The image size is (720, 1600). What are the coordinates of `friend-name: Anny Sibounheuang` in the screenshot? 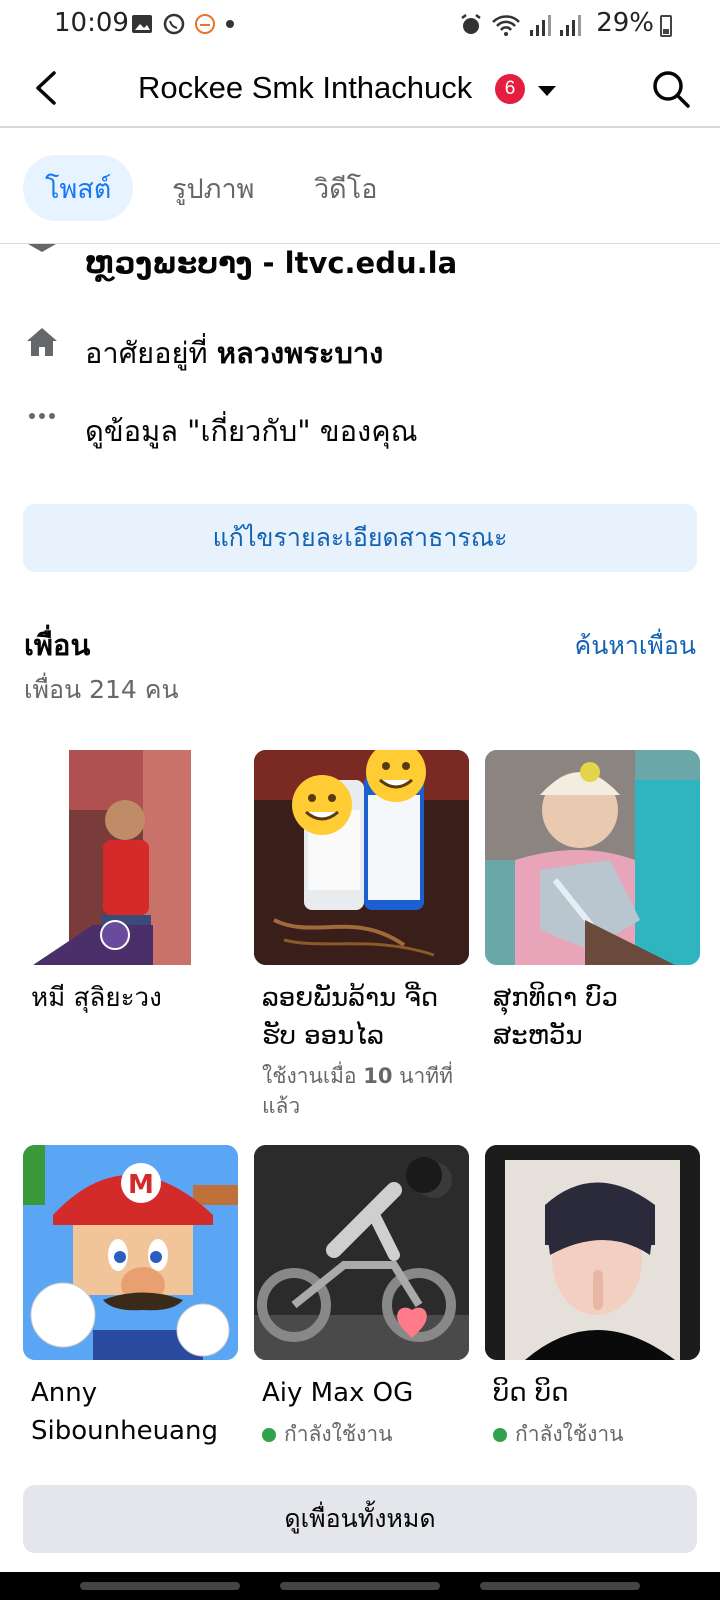 It's located at (130, 1412).